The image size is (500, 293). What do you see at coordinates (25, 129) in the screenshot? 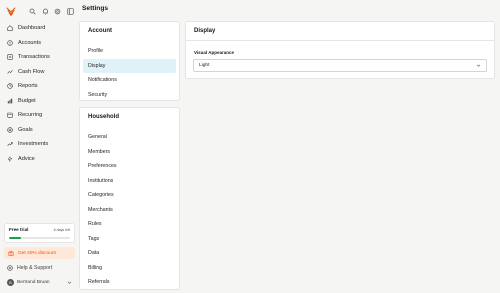
I see `sidebar-item-label: Goals` at bounding box center [25, 129].